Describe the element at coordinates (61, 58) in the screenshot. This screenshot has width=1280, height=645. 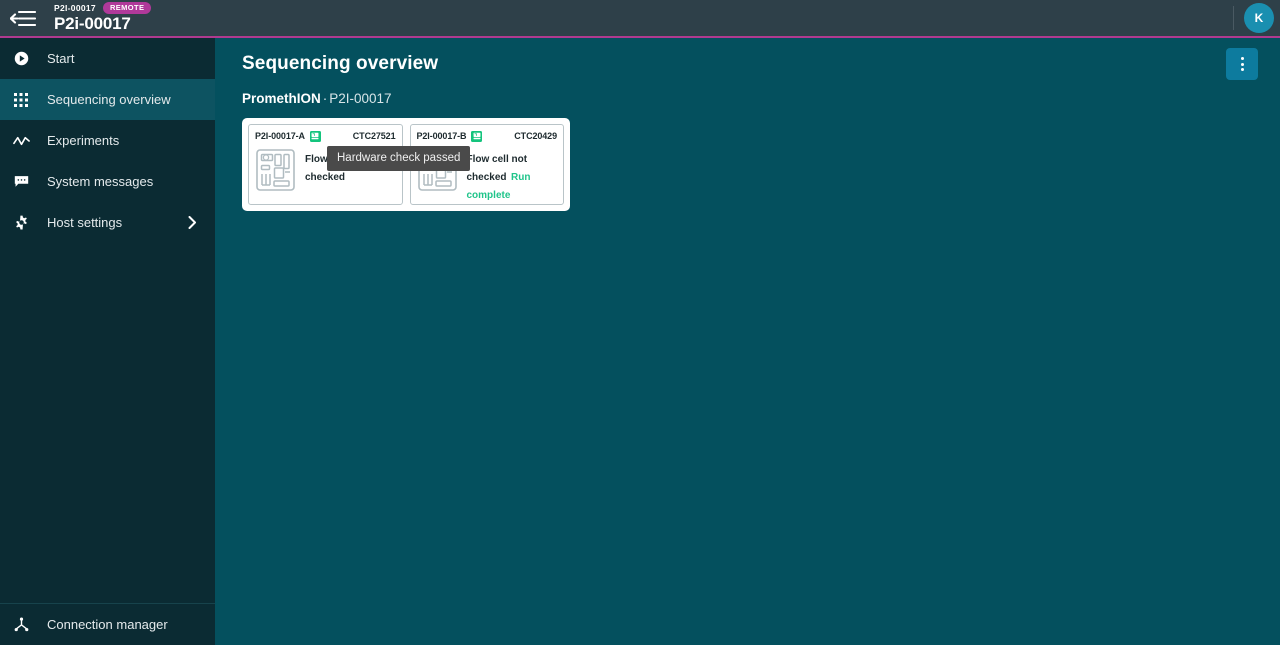
I see `sidebar-item-label: Start` at that location.